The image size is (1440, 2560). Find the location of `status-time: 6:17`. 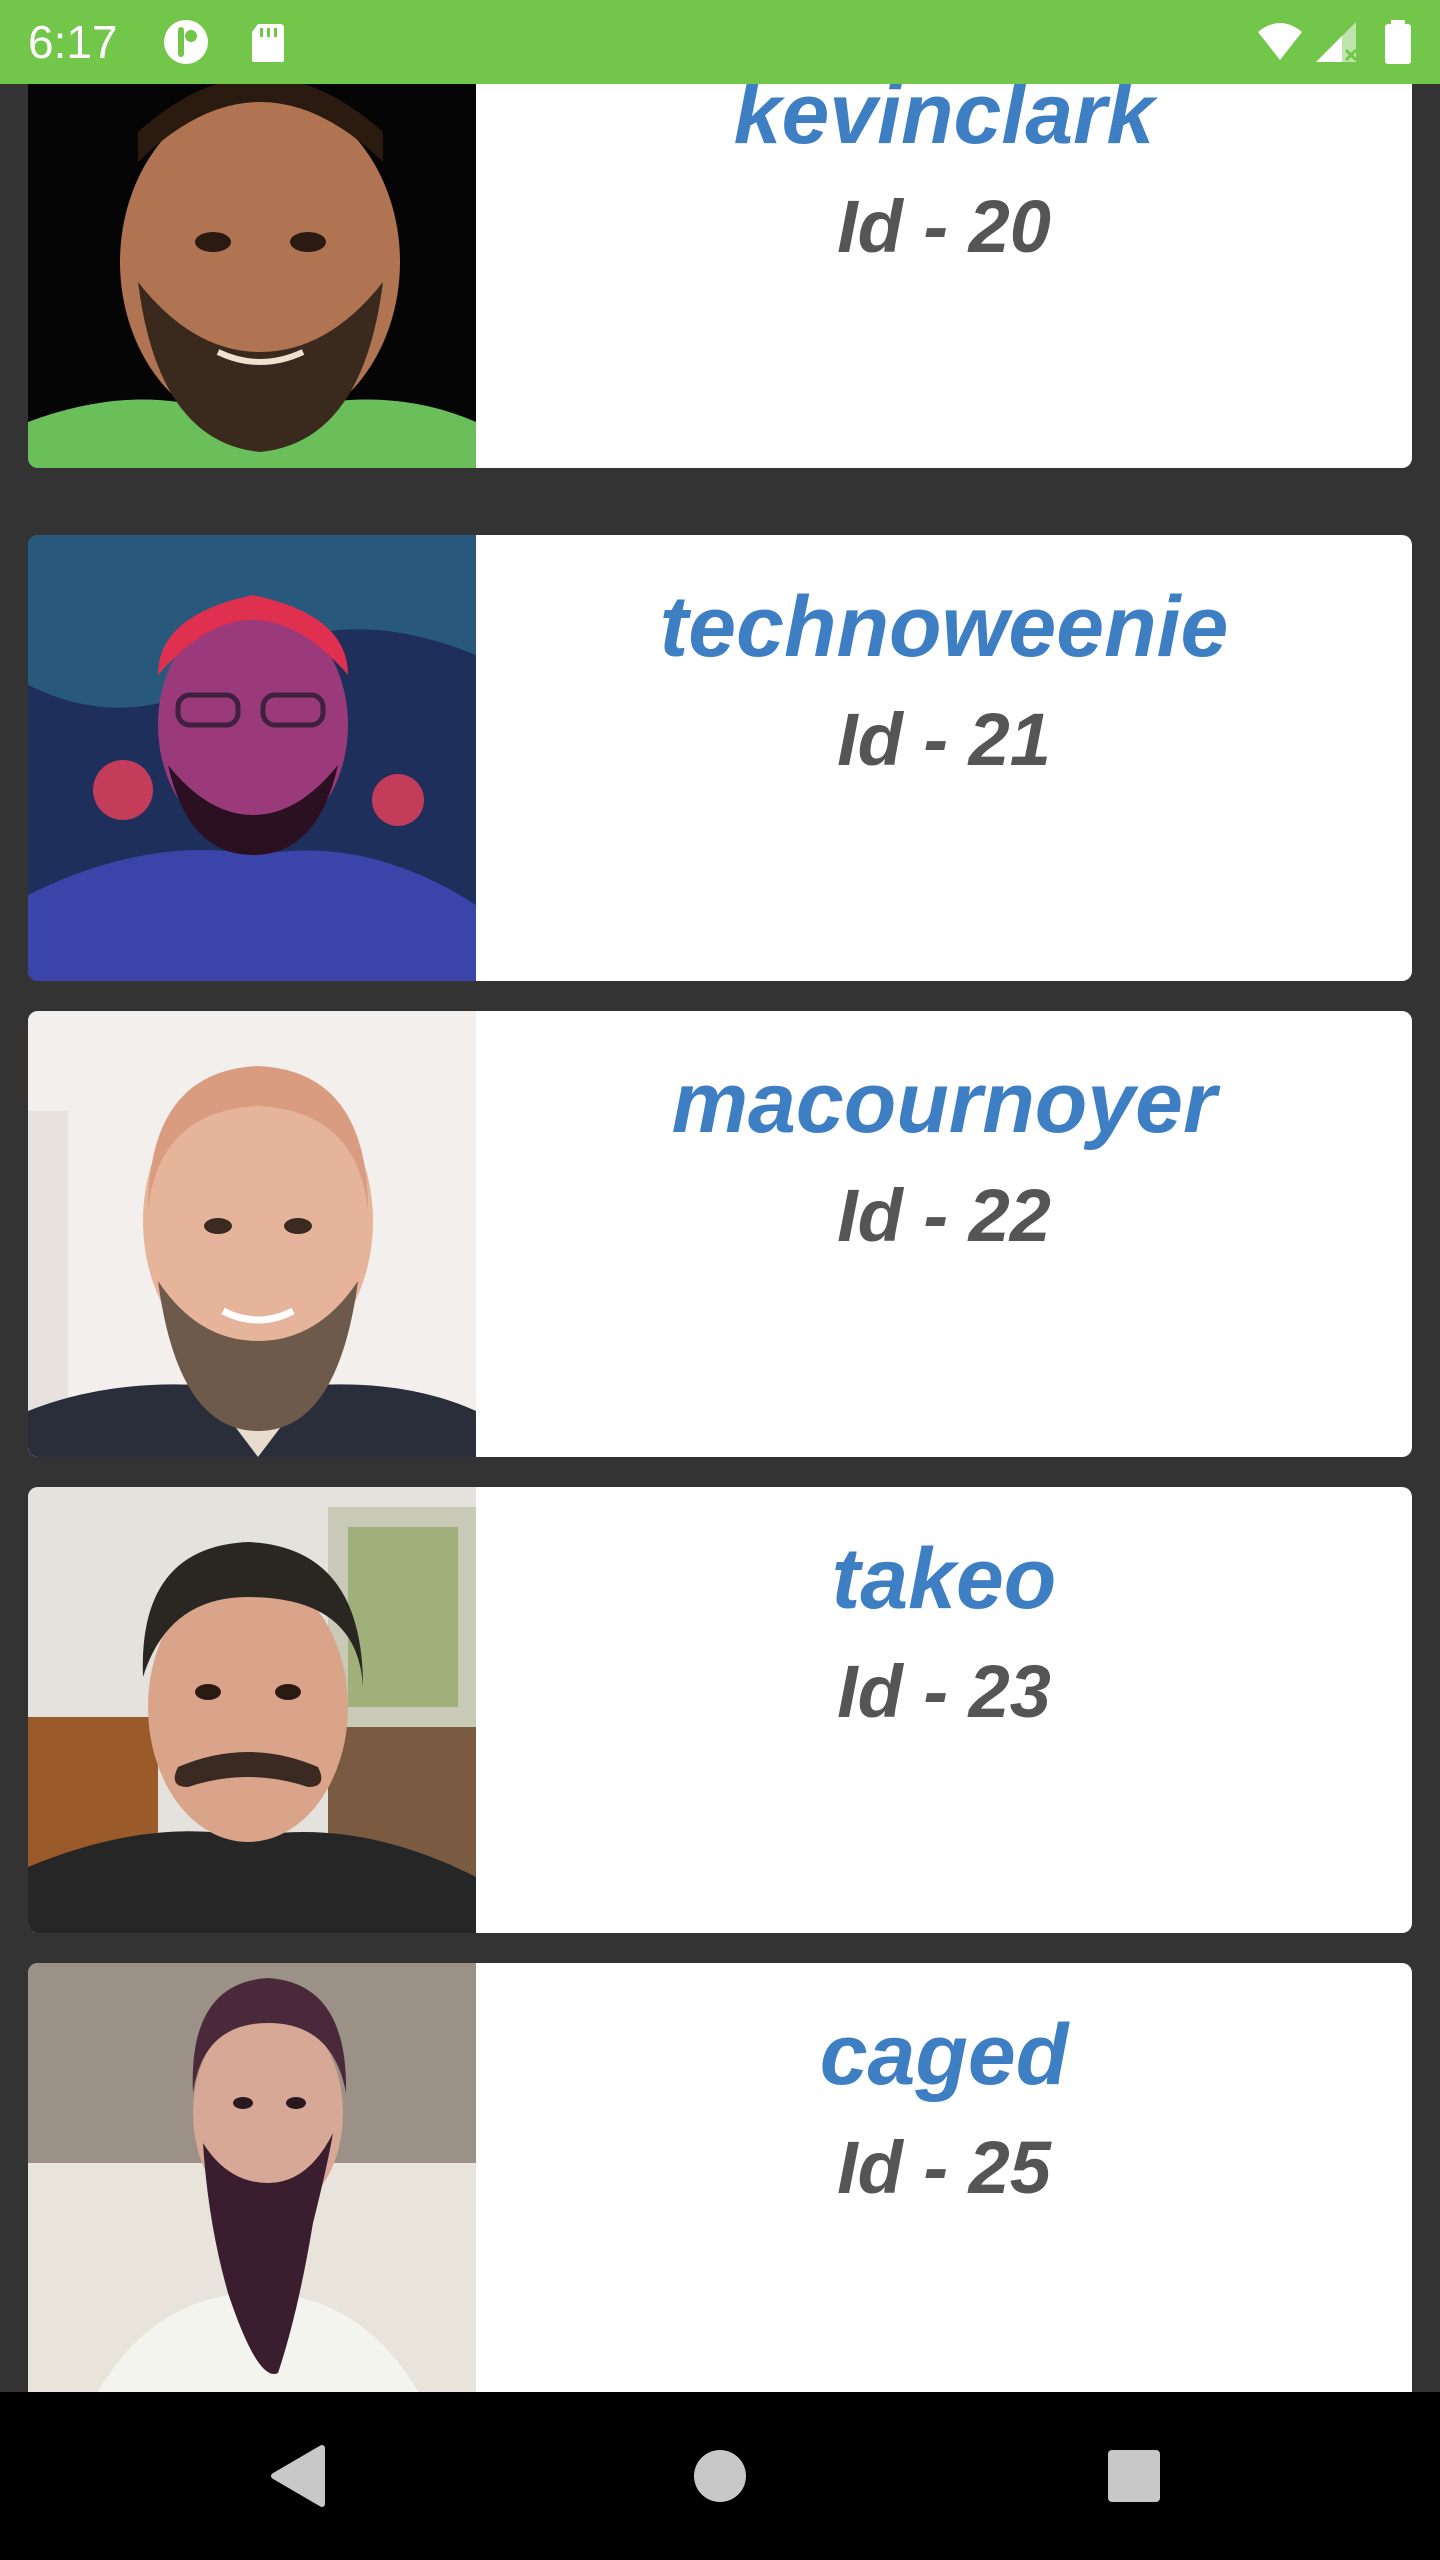

status-time: 6:17 is located at coordinates (73, 42).